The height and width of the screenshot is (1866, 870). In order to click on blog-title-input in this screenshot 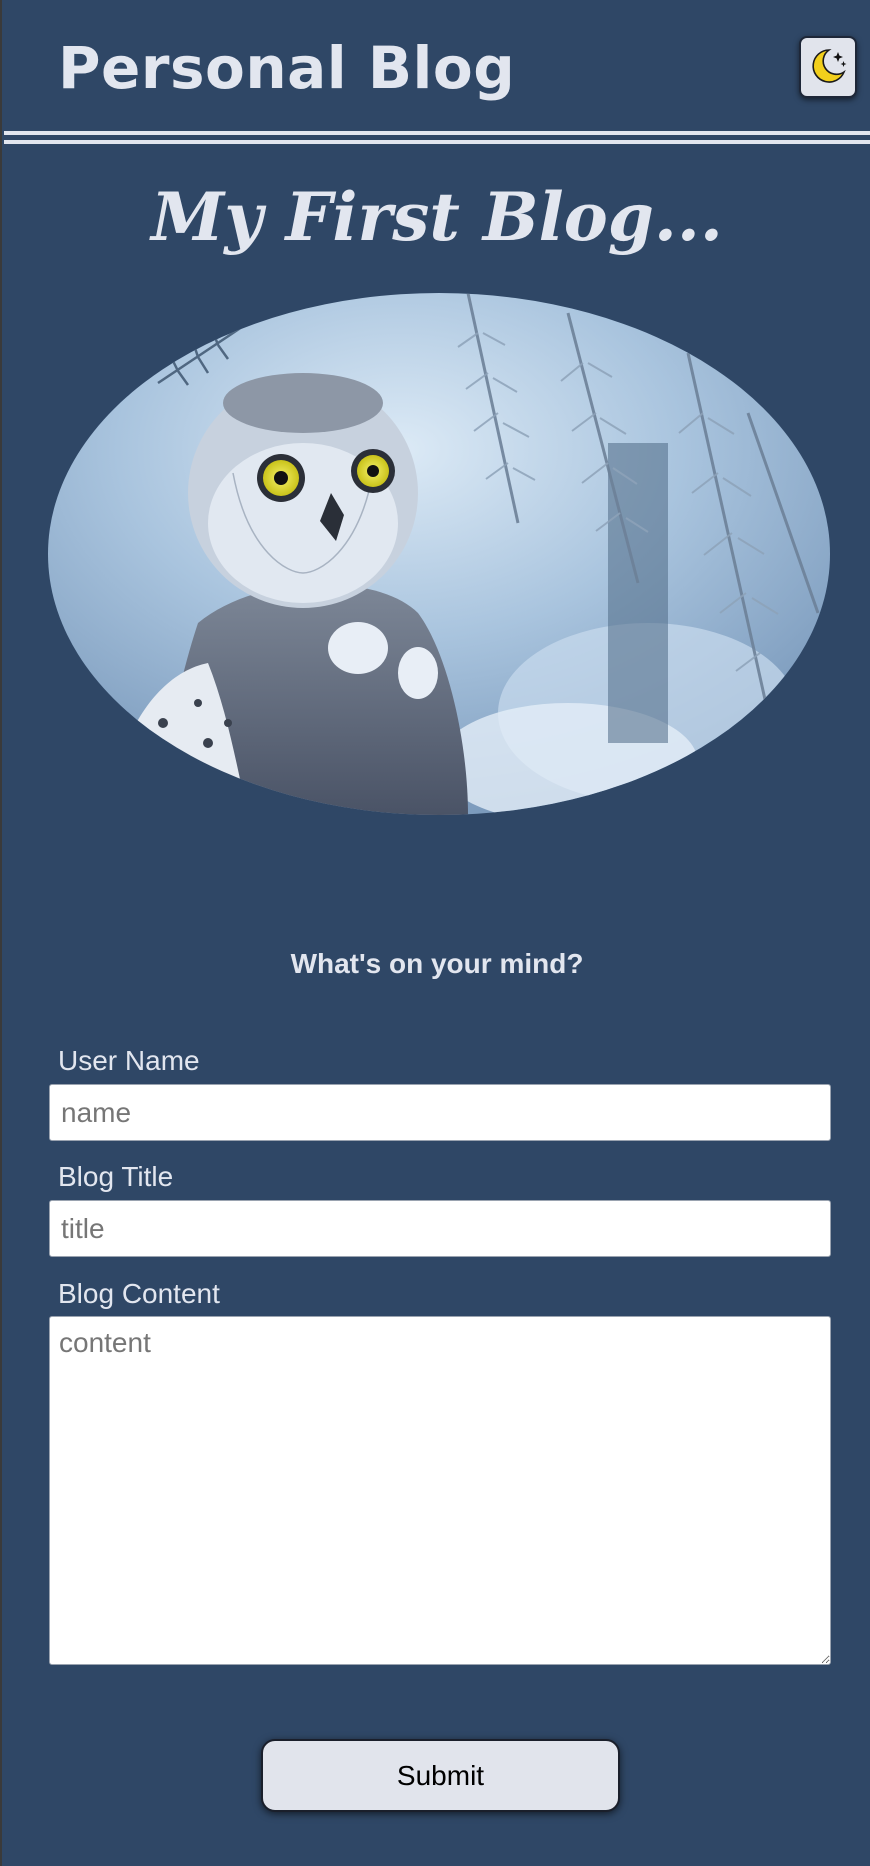, I will do `click(440, 1228)`.